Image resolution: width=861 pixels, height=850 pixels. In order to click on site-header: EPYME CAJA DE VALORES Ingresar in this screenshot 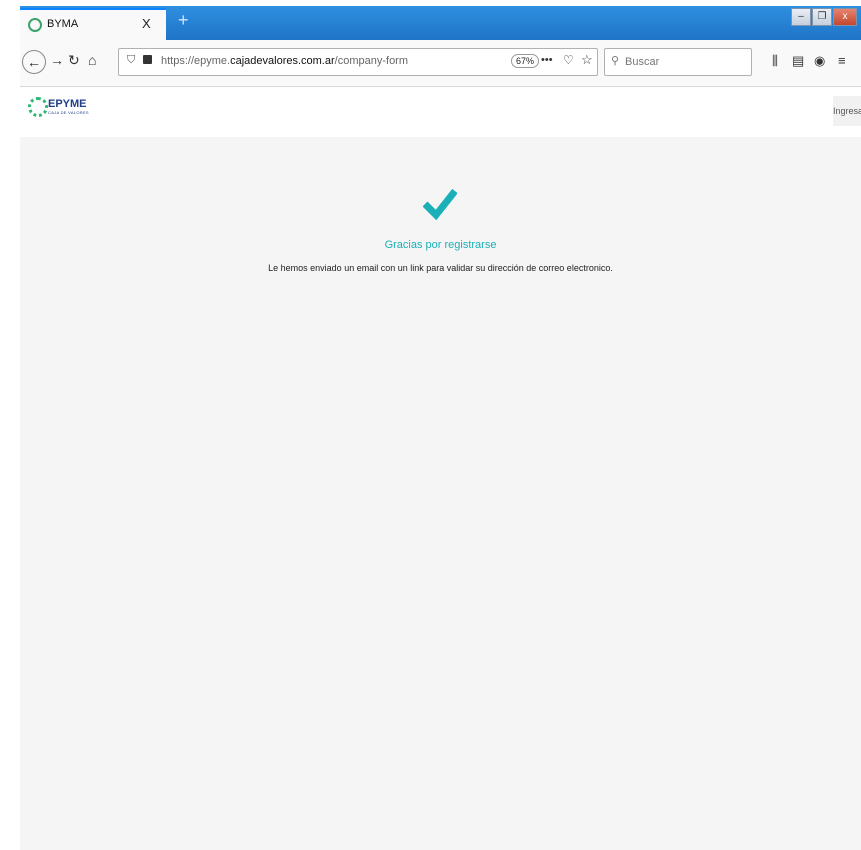, I will do `click(440, 112)`.